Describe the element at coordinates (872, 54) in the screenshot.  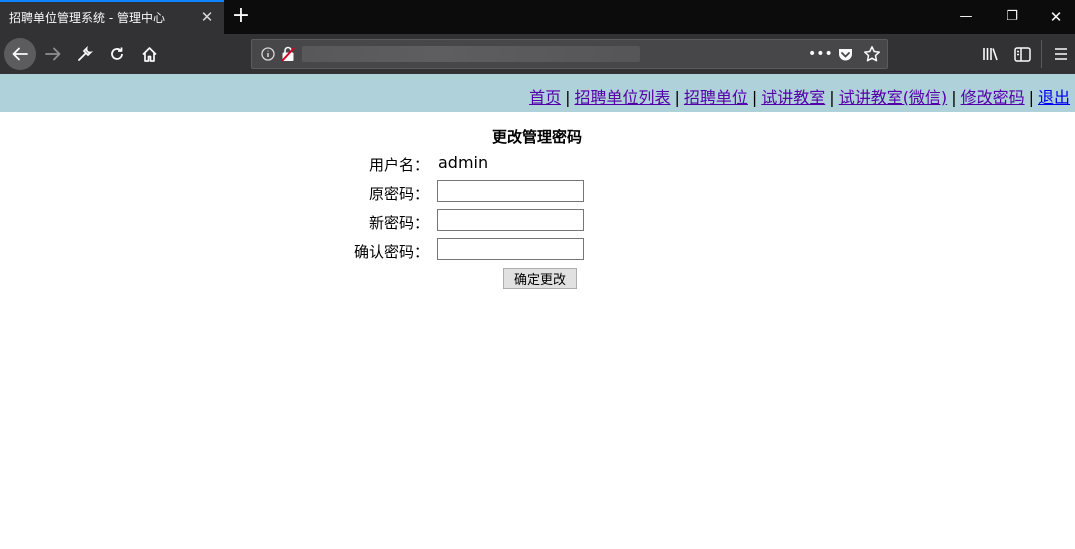
I see `bookmark-star-icon` at that location.